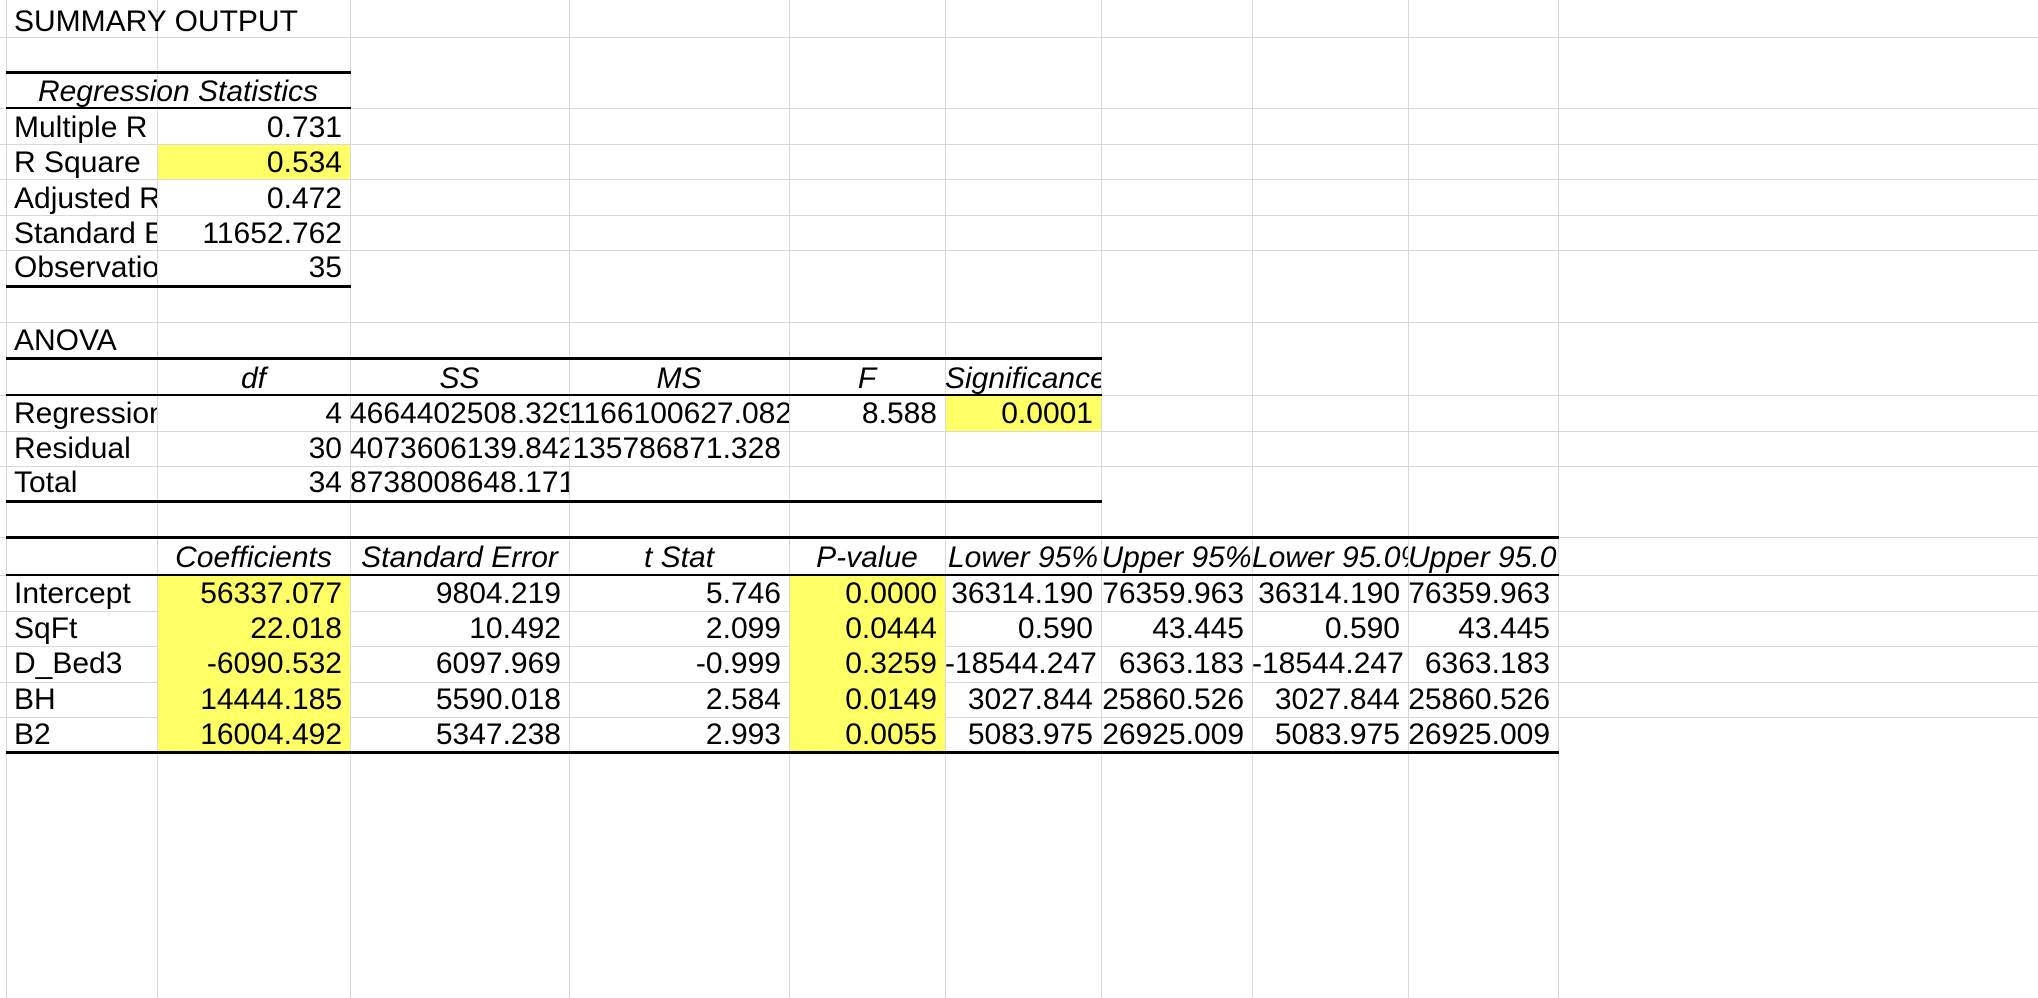 The height and width of the screenshot is (998, 2038). Describe the element at coordinates (867, 414) in the screenshot. I see `anova-f: 8.588` at that location.